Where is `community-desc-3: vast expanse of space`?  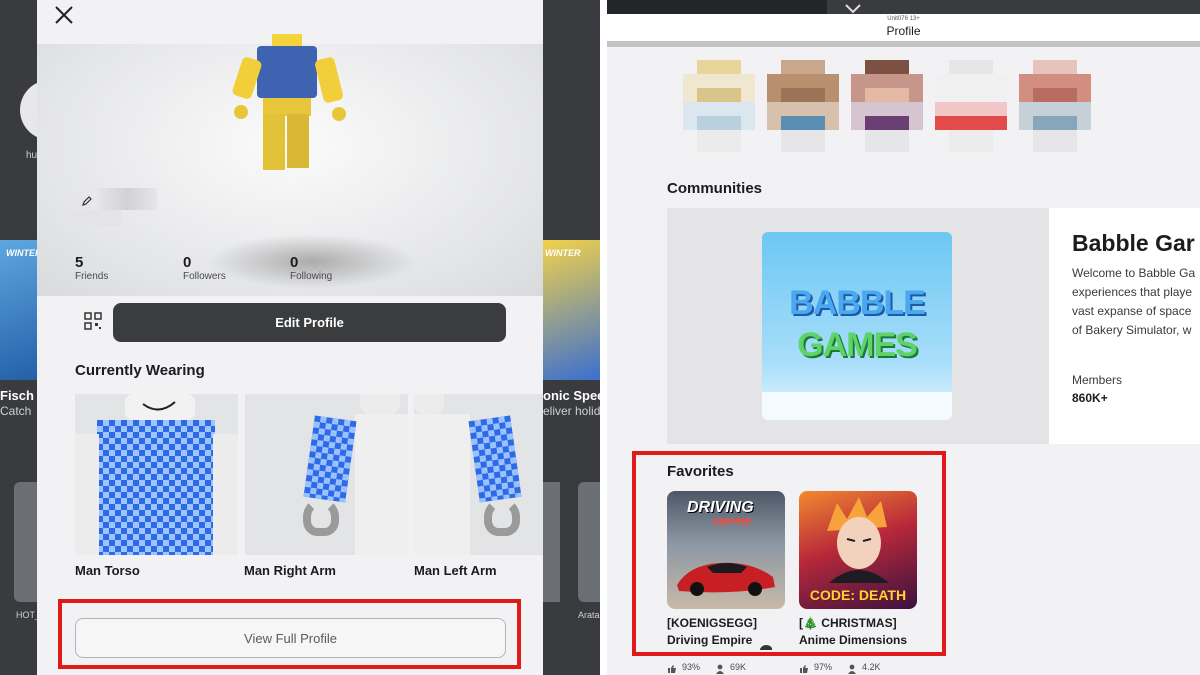 community-desc-3: vast expanse of space is located at coordinates (1132, 311).